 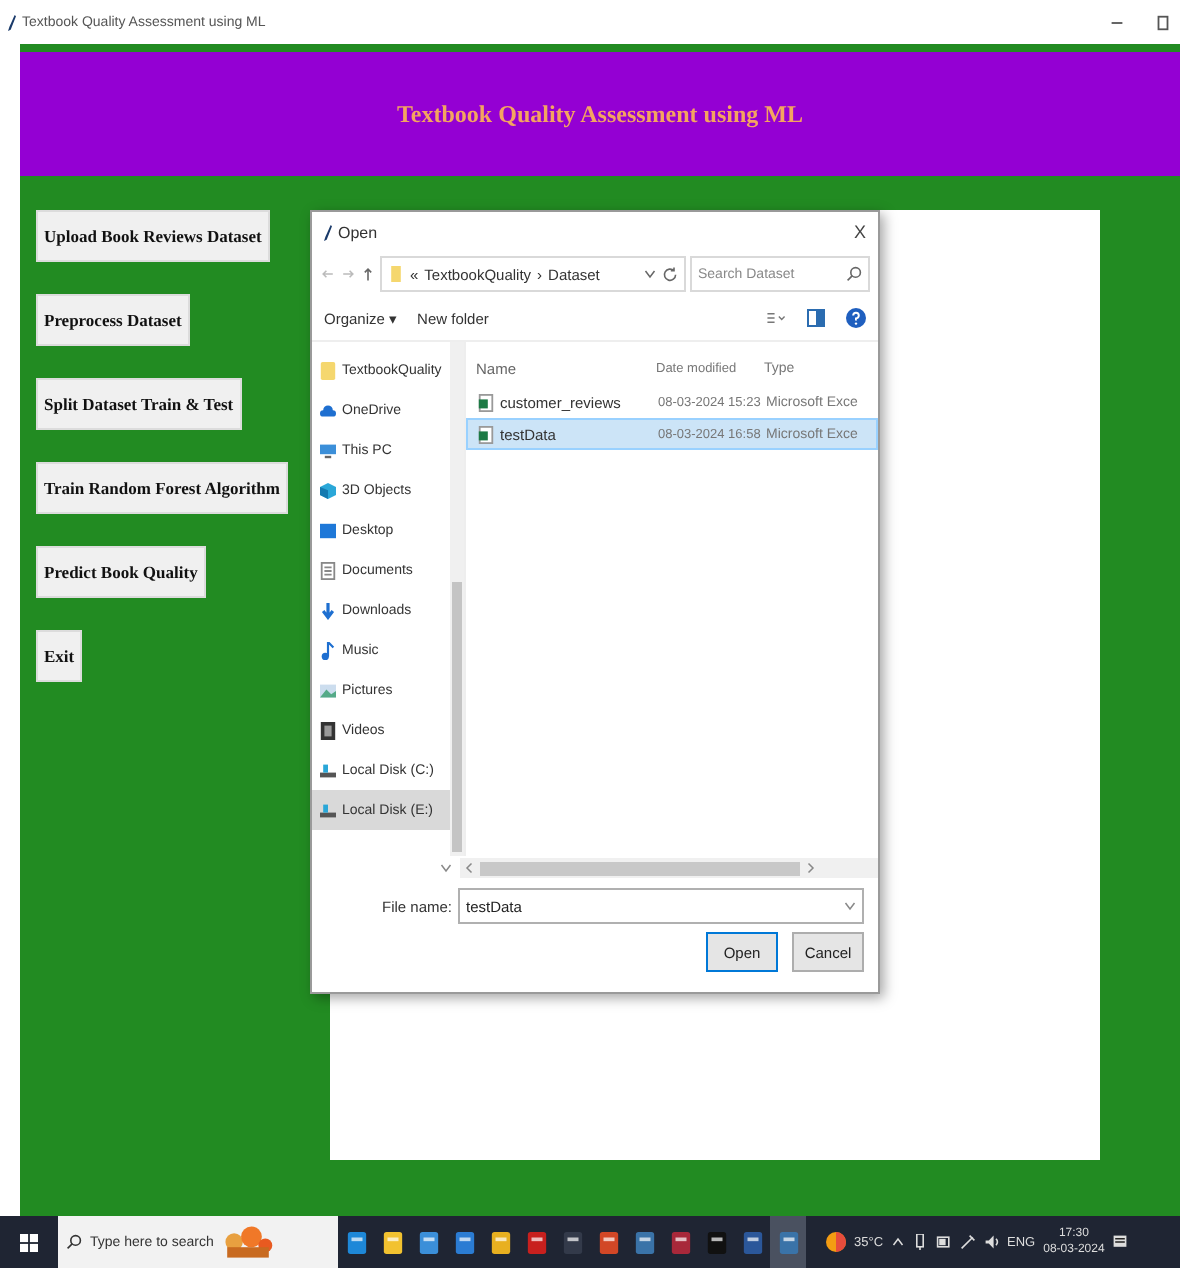 I want to click on up-arrow-icon, so click(x=368, y=274).